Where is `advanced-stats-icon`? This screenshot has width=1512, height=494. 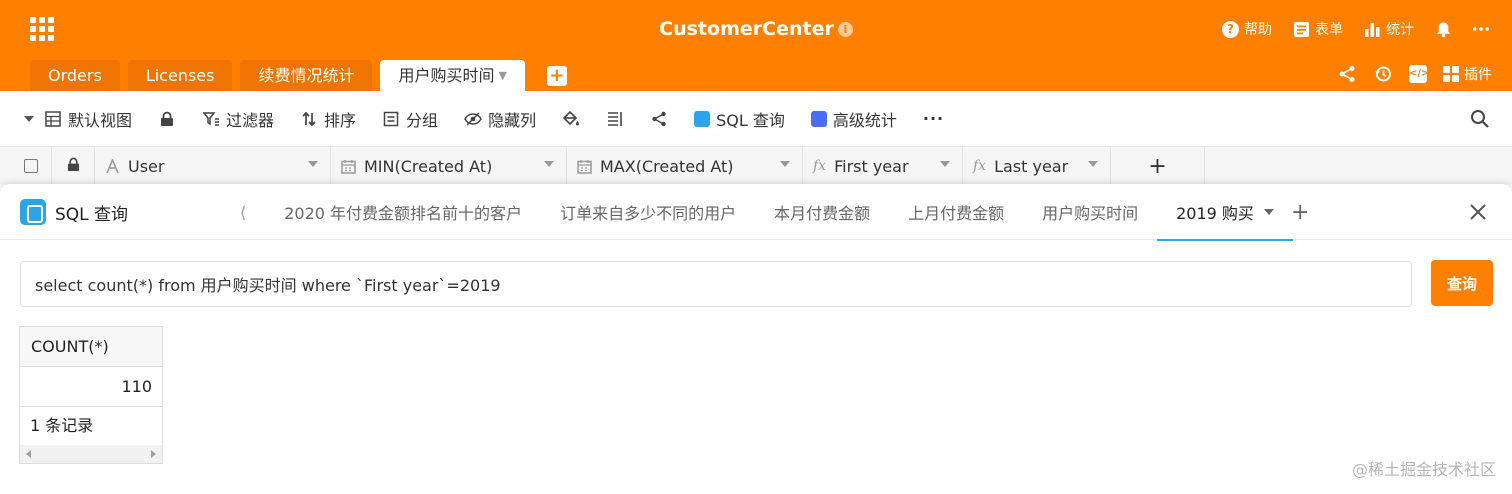
advanced-stats-icon is located at coordinates (818, 118).